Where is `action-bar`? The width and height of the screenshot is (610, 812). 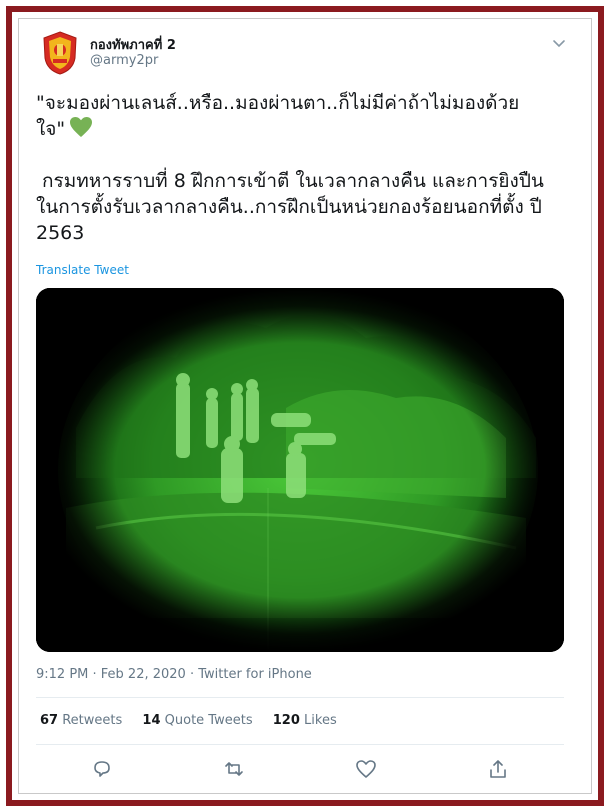 action-bar is located at coordinates (297, 770).